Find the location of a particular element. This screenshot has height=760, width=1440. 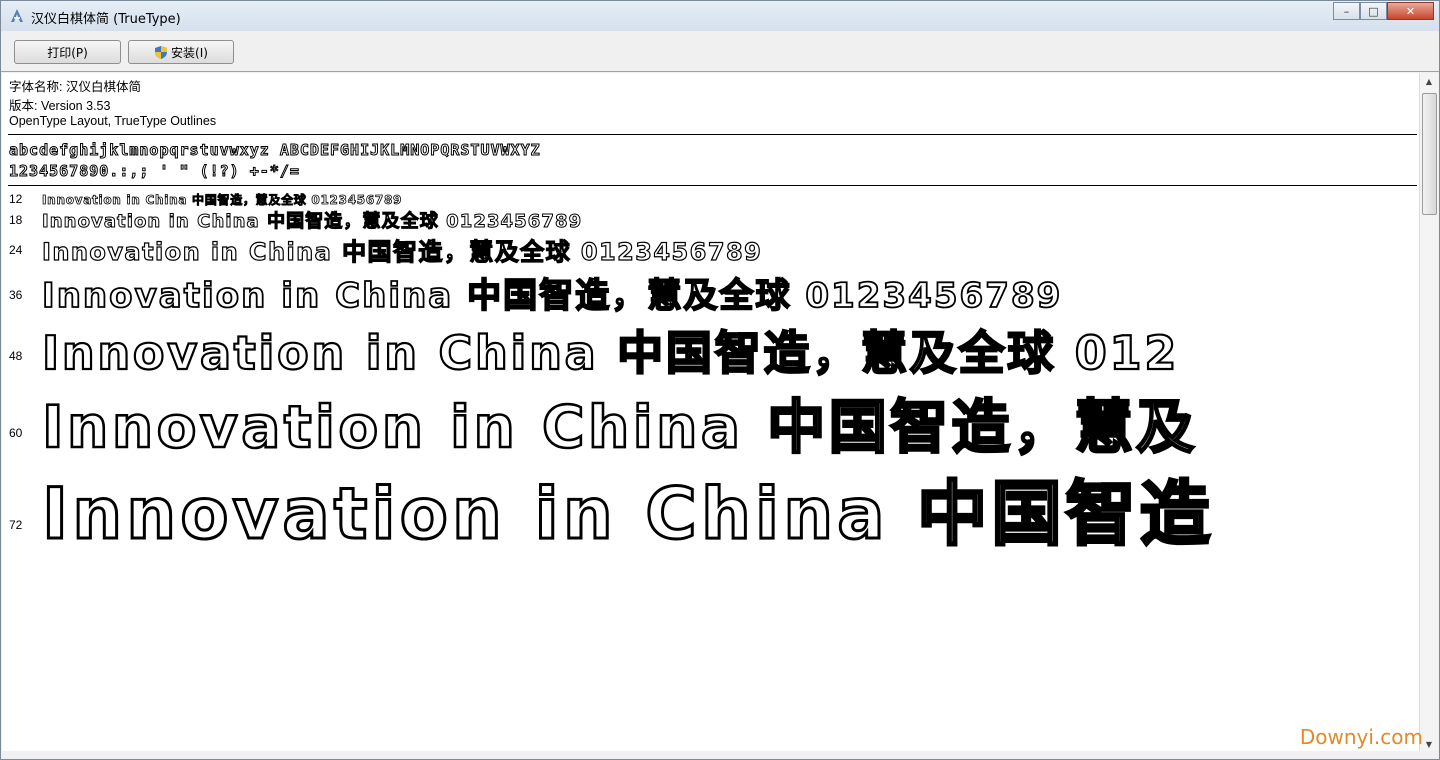

size-label: 36 is located at coordinates (16, 295).